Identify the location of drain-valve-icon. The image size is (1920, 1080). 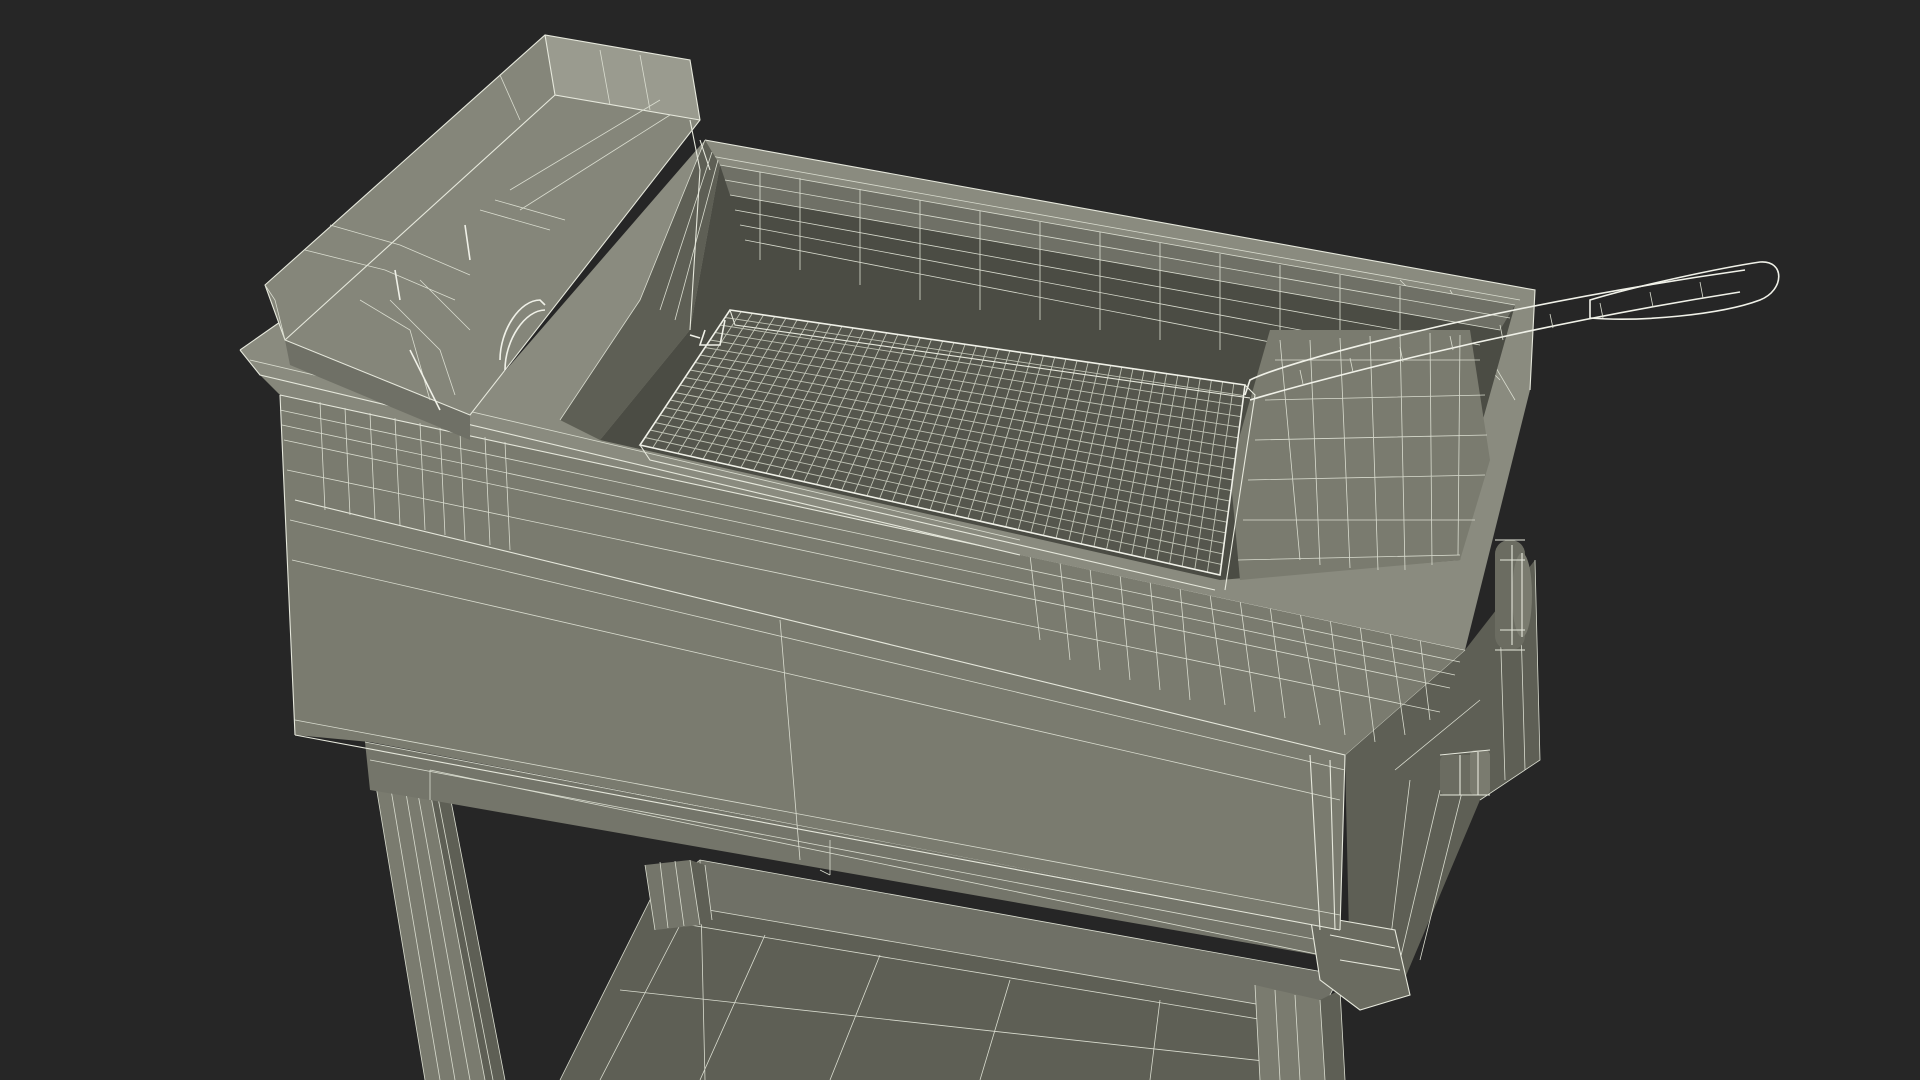
(1465, 772).